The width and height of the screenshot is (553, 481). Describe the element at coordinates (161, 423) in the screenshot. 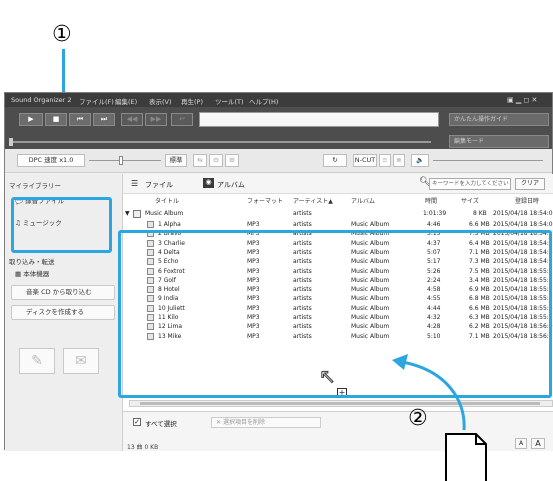

I see `select-all-label: すべて選択` at that location.